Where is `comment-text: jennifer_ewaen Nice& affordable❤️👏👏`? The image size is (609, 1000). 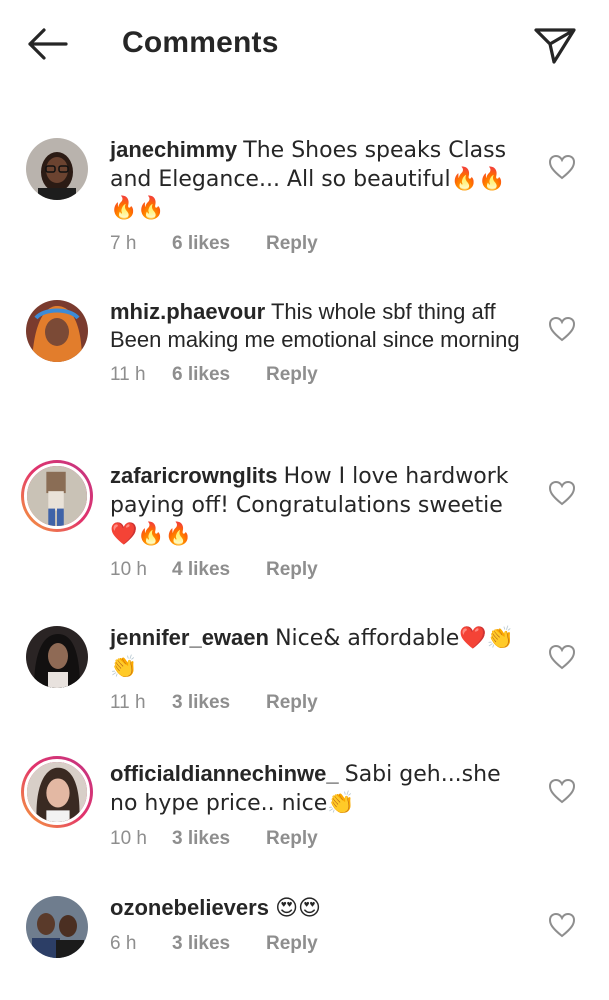
comment-text: jennifer_ewaen Nice& affordable❤️👏👏 is located at coordinates (320, 653).